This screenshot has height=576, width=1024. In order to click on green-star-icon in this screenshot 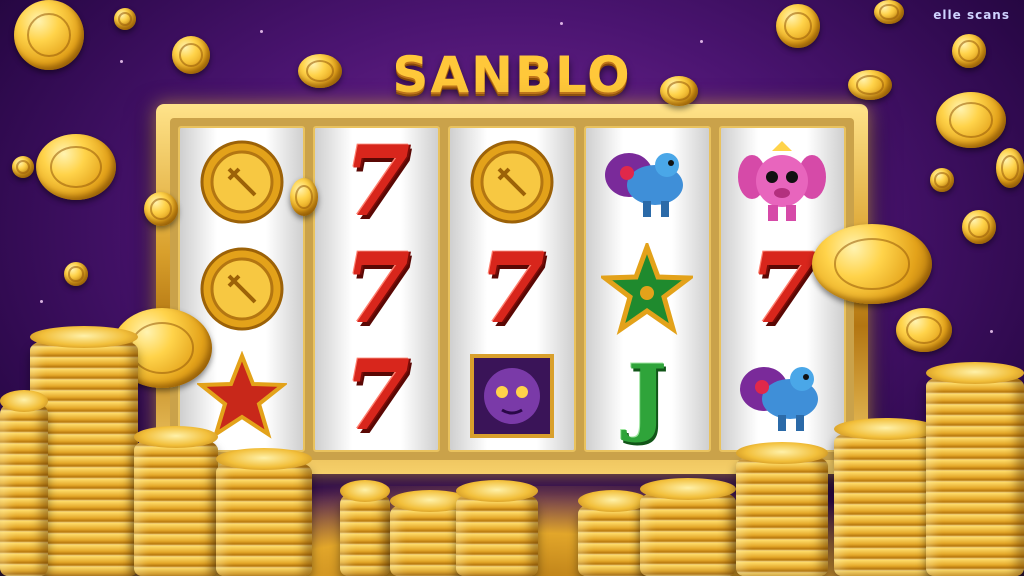, I will do `click(647, 288)`.